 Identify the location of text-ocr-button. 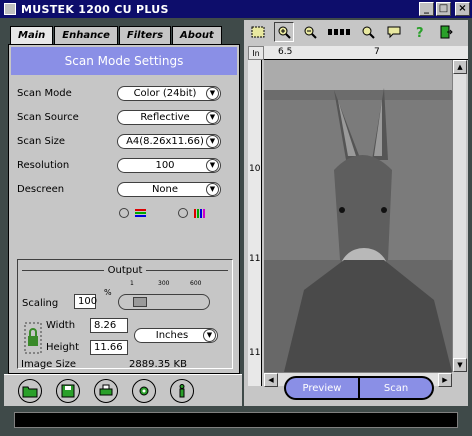
(339, 32).